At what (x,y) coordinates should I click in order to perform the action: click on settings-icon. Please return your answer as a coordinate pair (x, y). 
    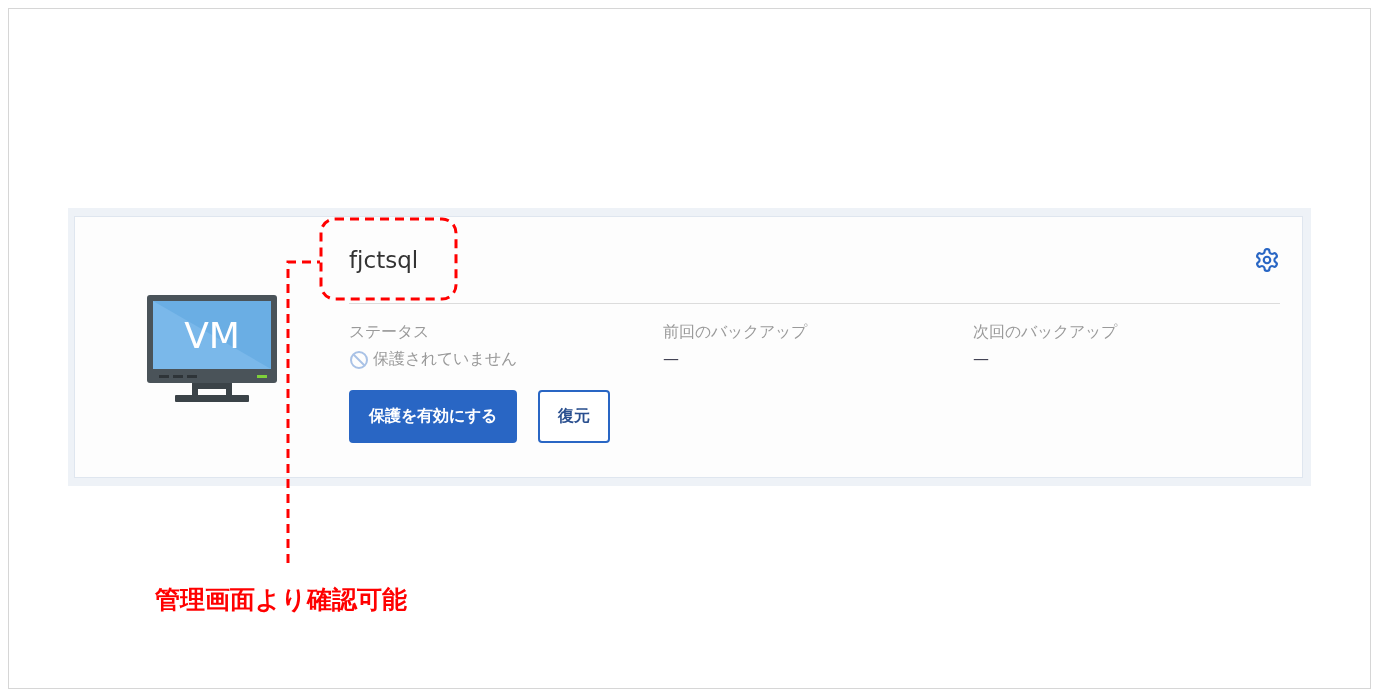
    Looking at the image, I should click on (1267, 260).